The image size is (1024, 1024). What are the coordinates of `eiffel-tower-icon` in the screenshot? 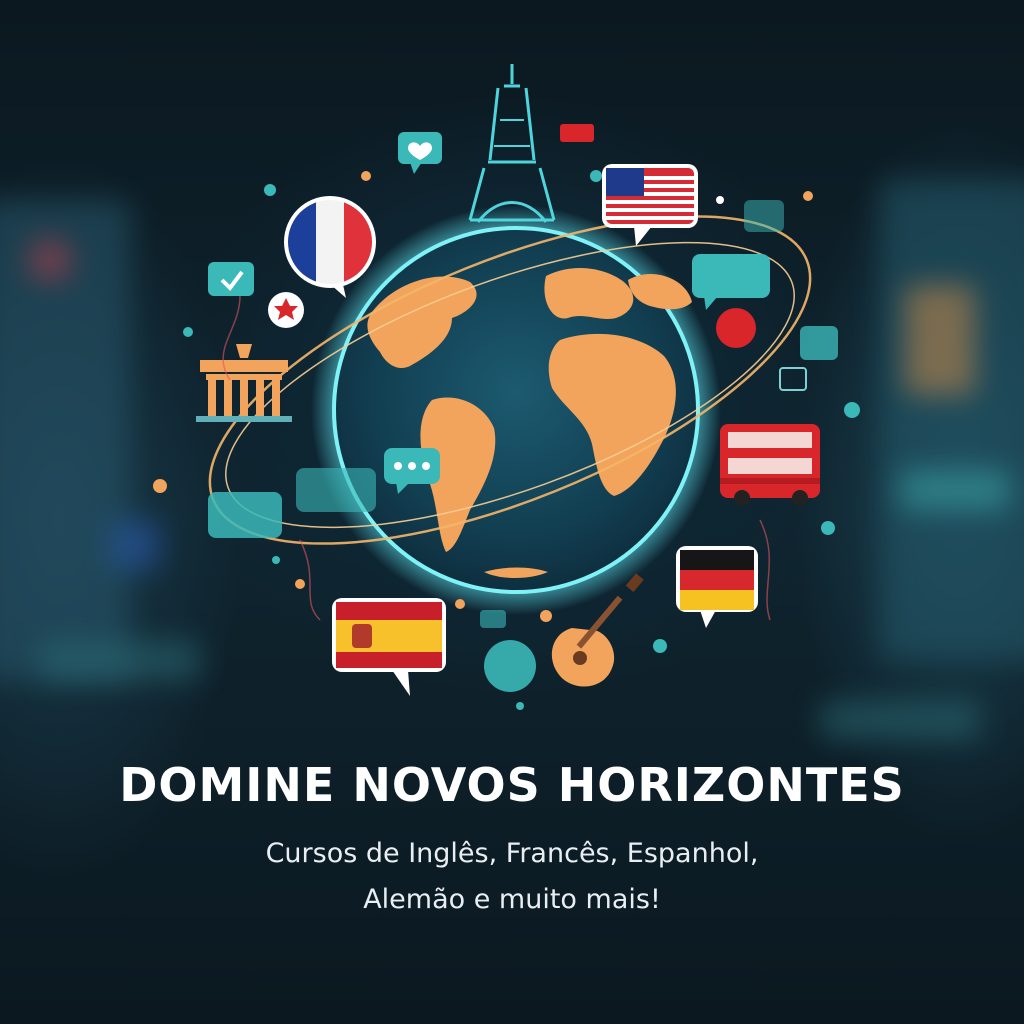 It's located at (512, 143).